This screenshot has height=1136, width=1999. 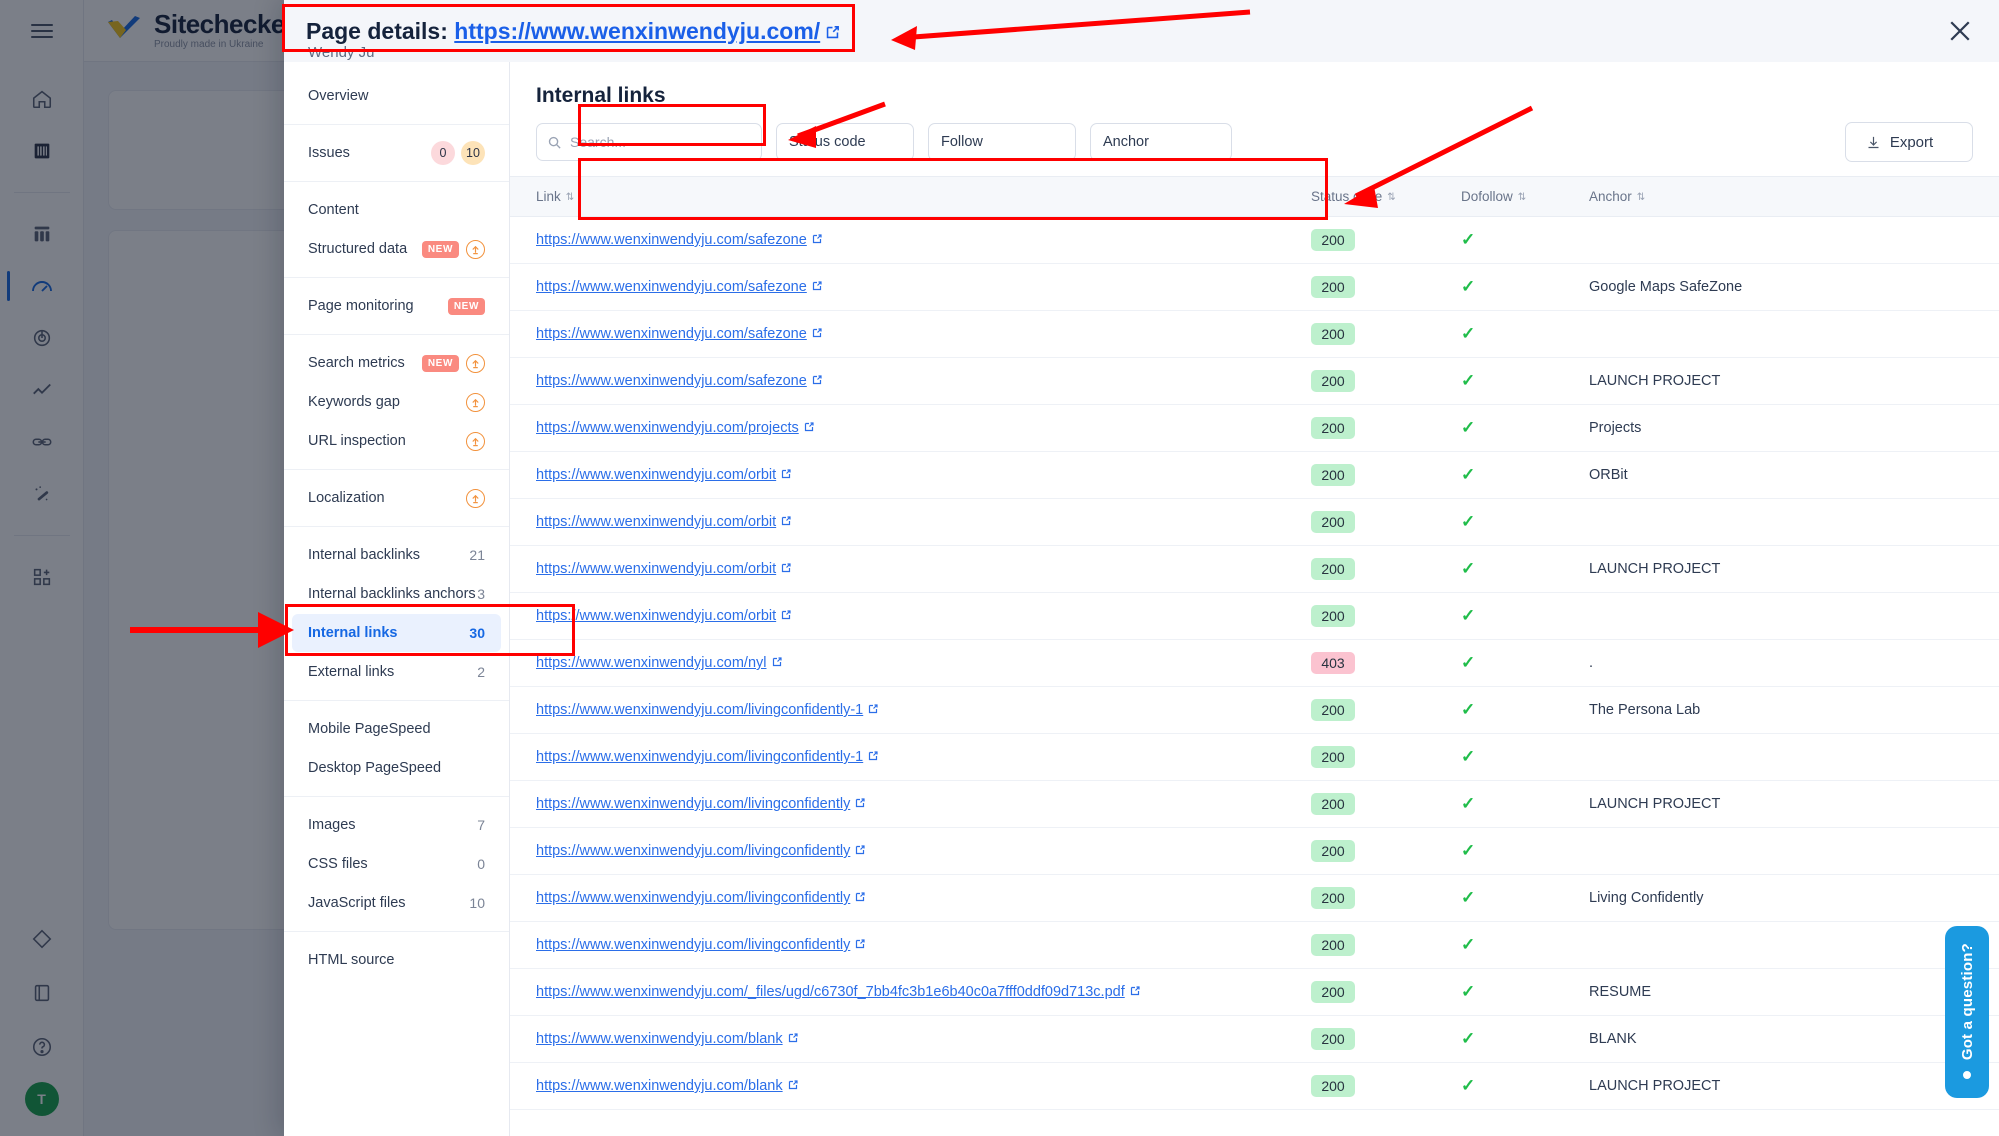 I want to click on column-header-anchor: Anchor ⇅, so click(x=1789, y=196).